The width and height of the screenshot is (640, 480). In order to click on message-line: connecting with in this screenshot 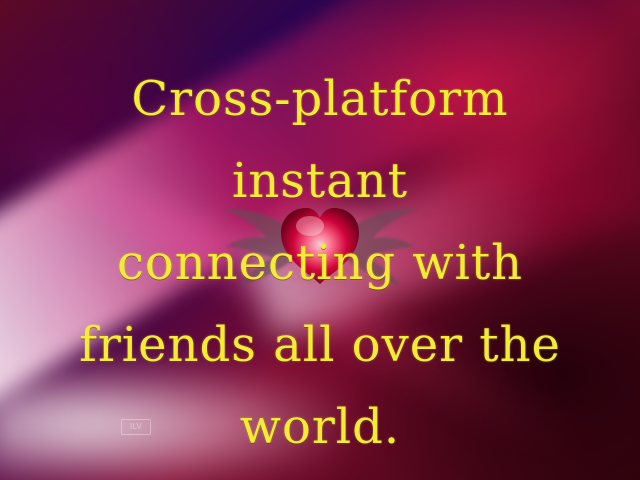, I will do `click(320, 263)`.